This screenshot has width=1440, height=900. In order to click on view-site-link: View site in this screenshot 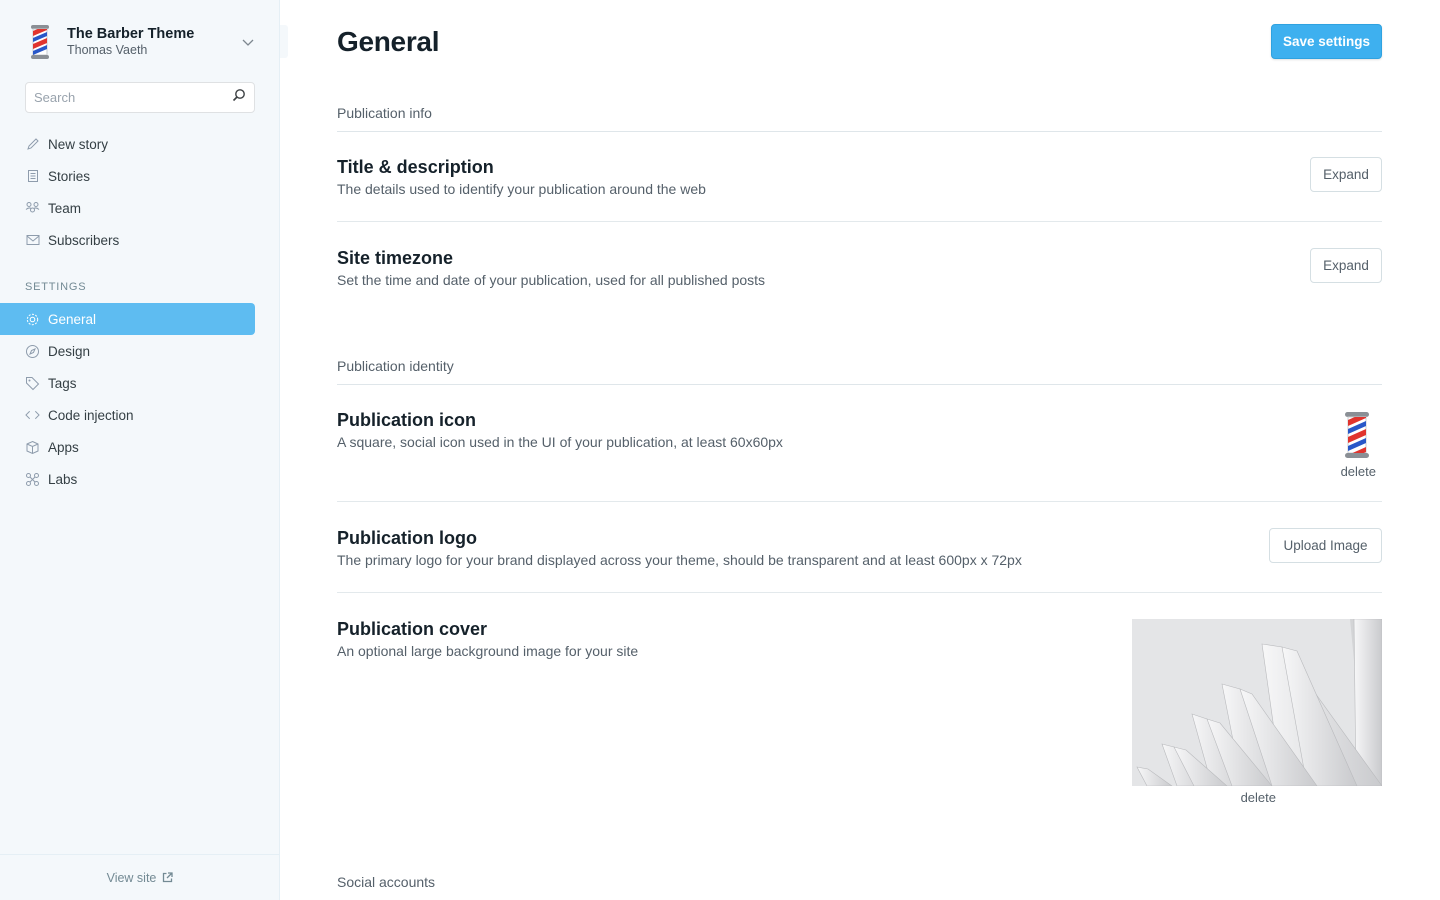, I will do `click(140, 877)`.